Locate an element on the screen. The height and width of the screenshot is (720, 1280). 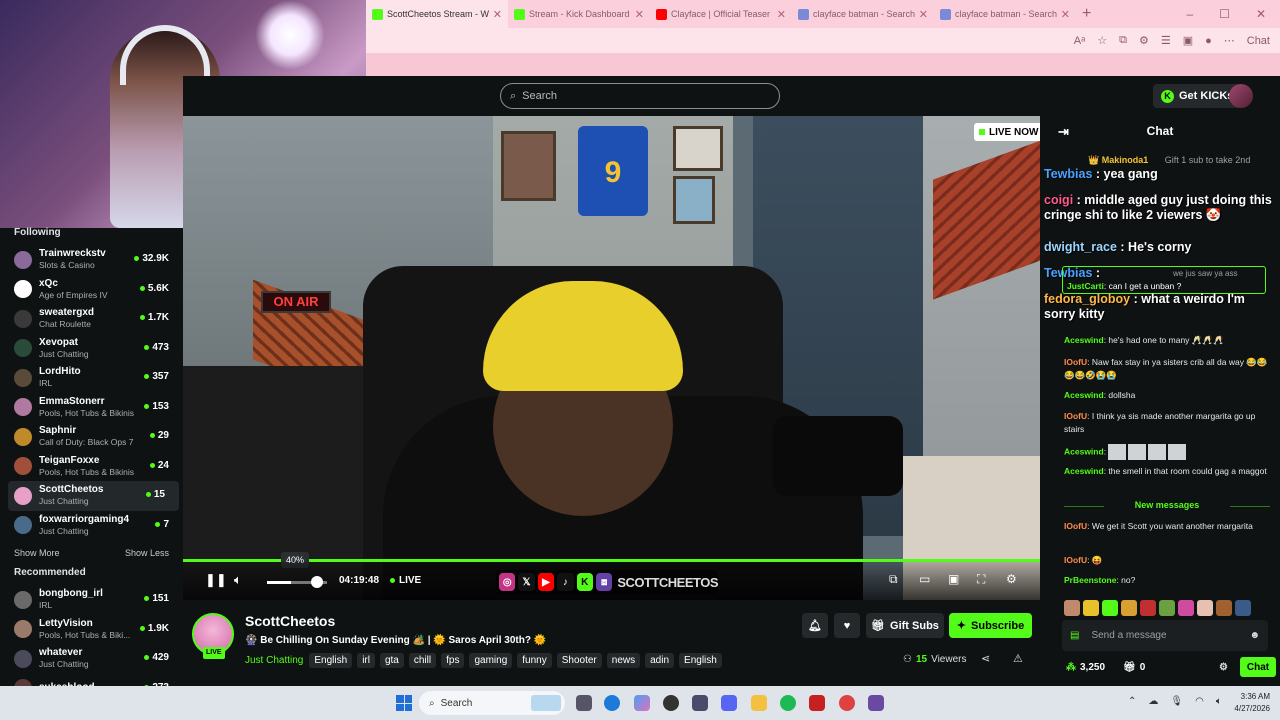
task-view-icon is located at coordinates (584, 703).